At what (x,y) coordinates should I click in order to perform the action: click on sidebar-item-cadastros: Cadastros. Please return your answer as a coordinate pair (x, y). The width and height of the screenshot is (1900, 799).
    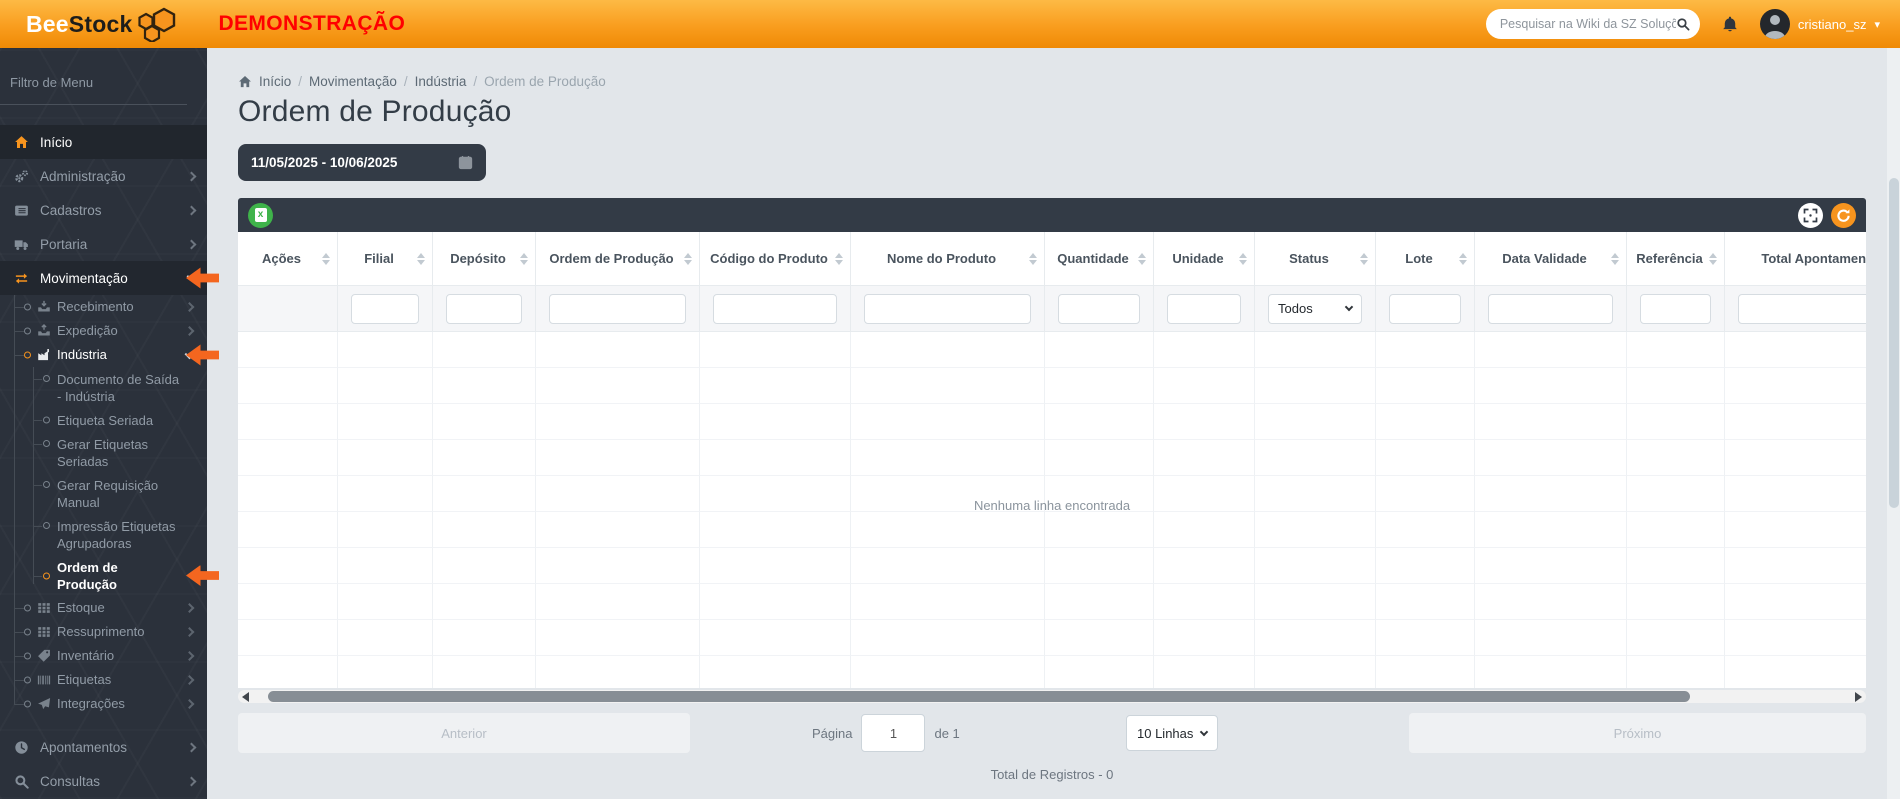
    Looking at the image, I should click on (103, 210).